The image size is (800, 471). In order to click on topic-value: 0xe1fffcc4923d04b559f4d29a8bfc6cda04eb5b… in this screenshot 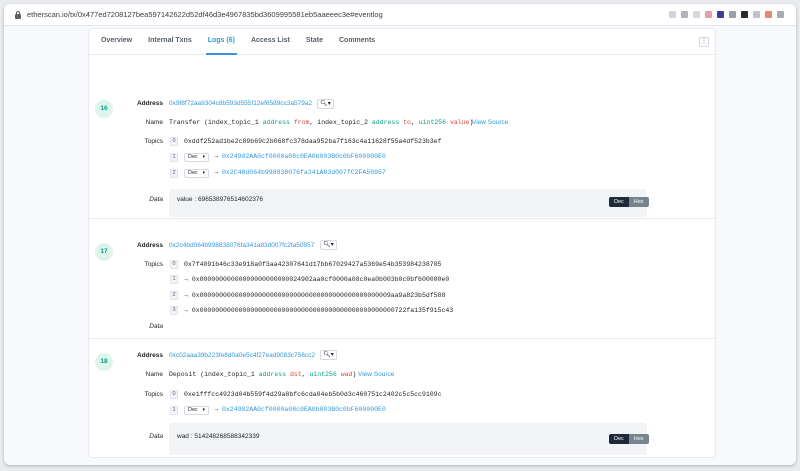, I will do `click(313, 394)`.